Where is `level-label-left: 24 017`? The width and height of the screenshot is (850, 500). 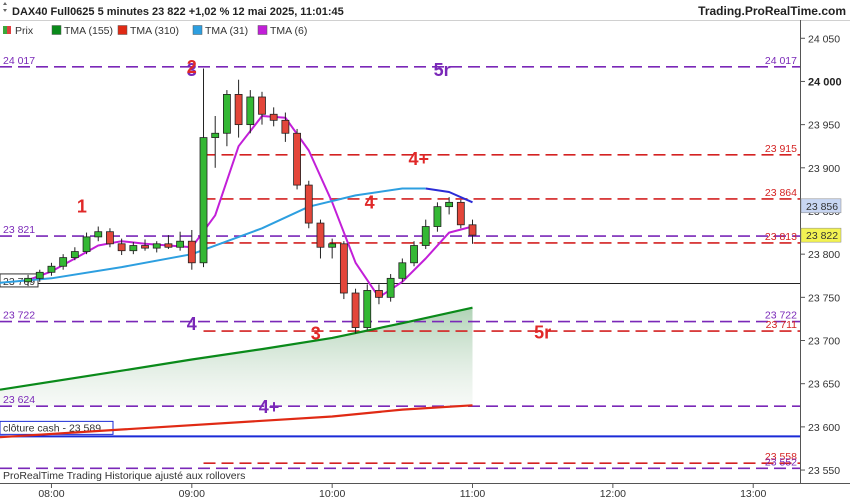
level-label-left: 24 017 is located at coordinates (19, 61).